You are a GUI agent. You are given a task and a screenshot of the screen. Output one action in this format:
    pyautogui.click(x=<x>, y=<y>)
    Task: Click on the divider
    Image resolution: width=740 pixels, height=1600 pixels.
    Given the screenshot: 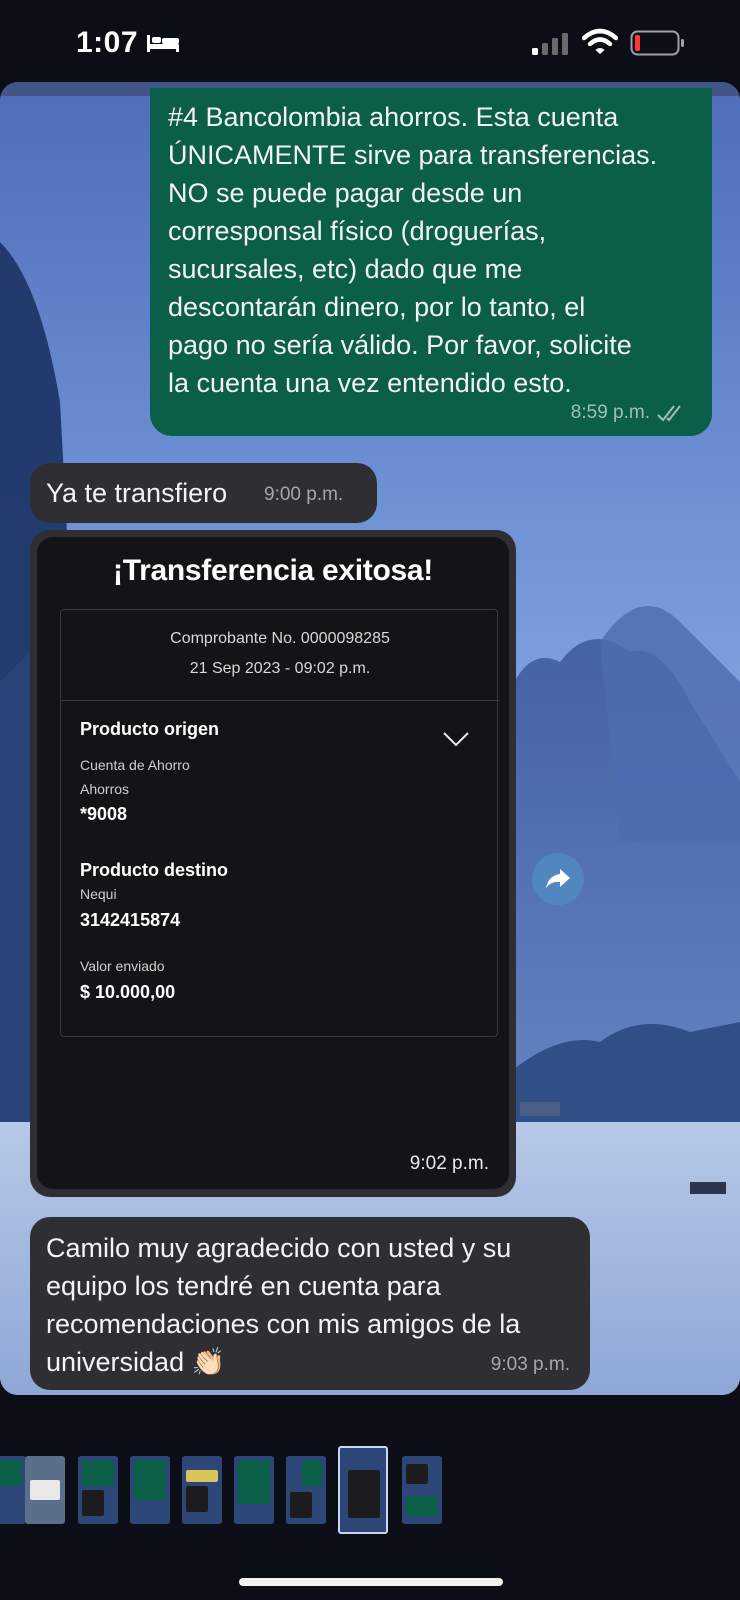 What is the action you would take?
    pyautogui.click(x=280, y=700)
    